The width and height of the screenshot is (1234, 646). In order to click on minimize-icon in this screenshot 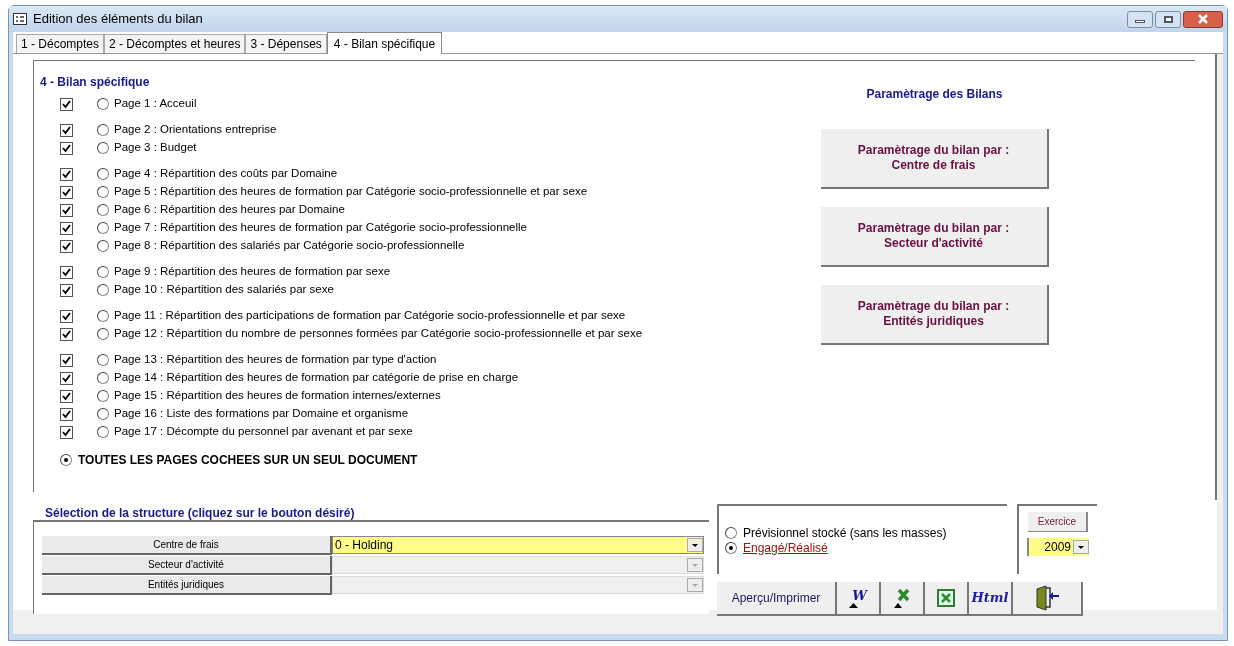, I will do `click(1140, 21)`.